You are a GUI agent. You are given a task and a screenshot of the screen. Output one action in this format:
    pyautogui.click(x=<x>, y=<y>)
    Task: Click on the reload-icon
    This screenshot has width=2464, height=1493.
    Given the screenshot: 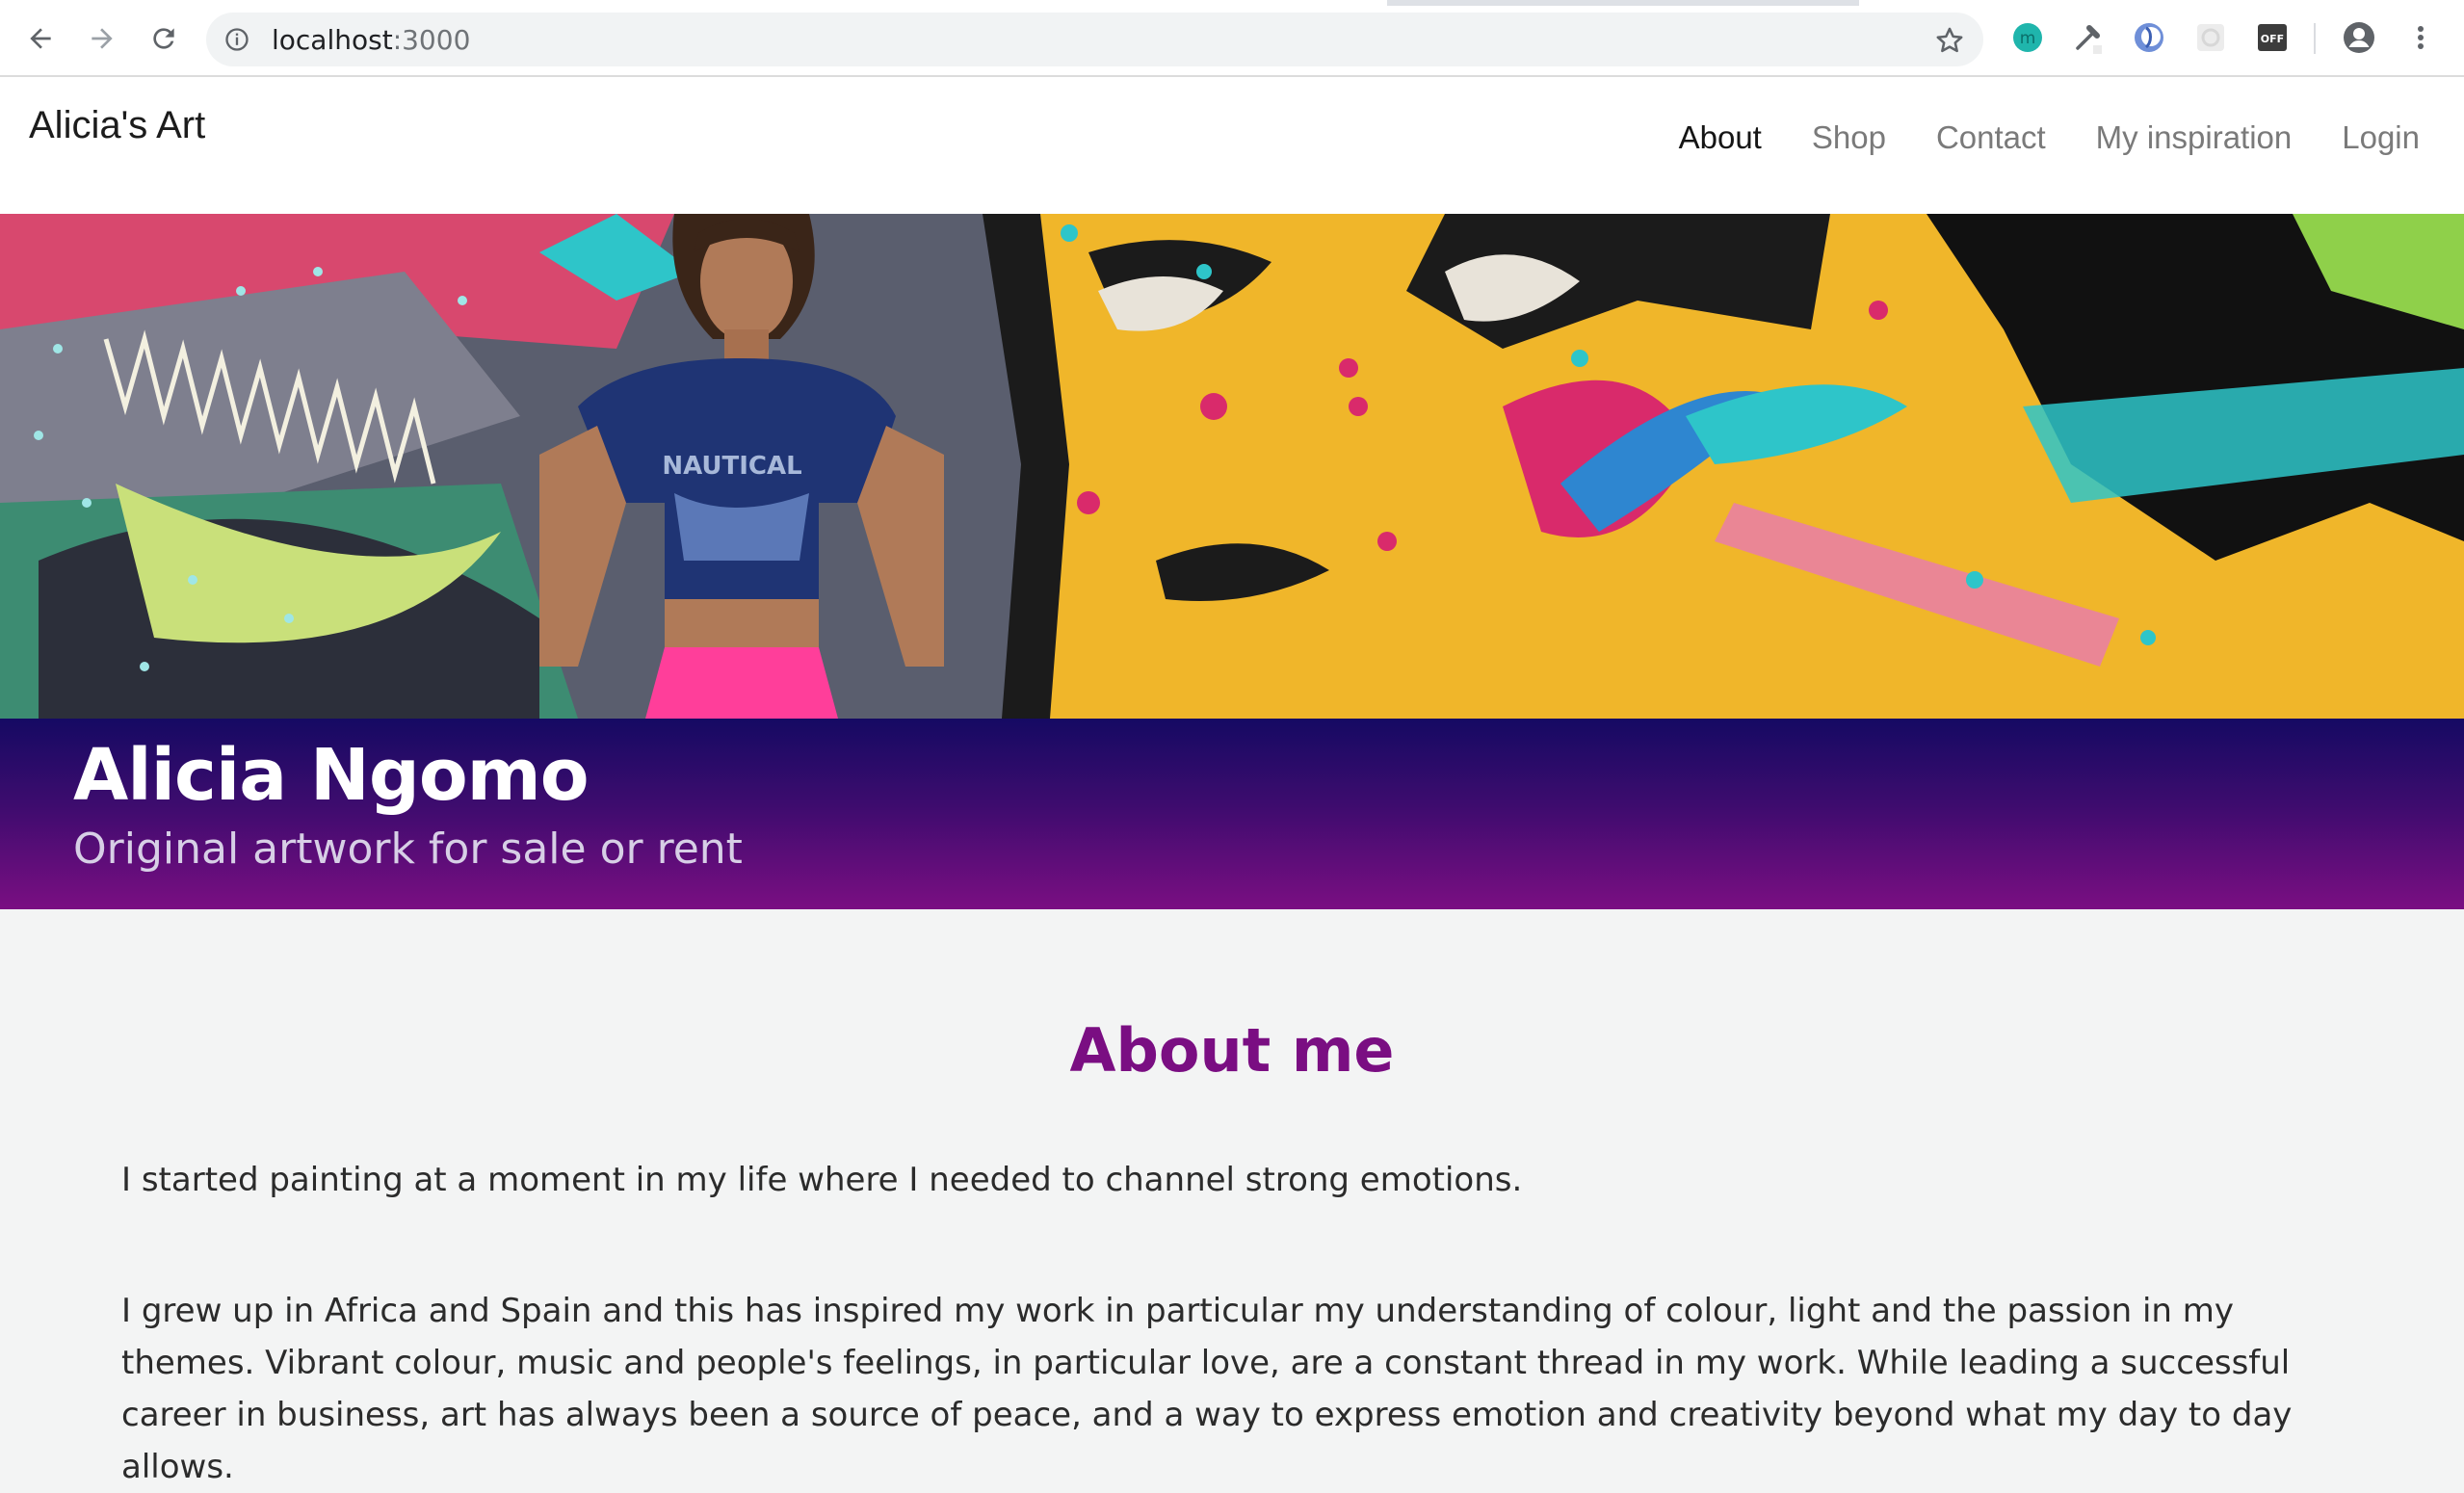 What is the action you would take?
    pyautogui.click(x=164, y=38)
    